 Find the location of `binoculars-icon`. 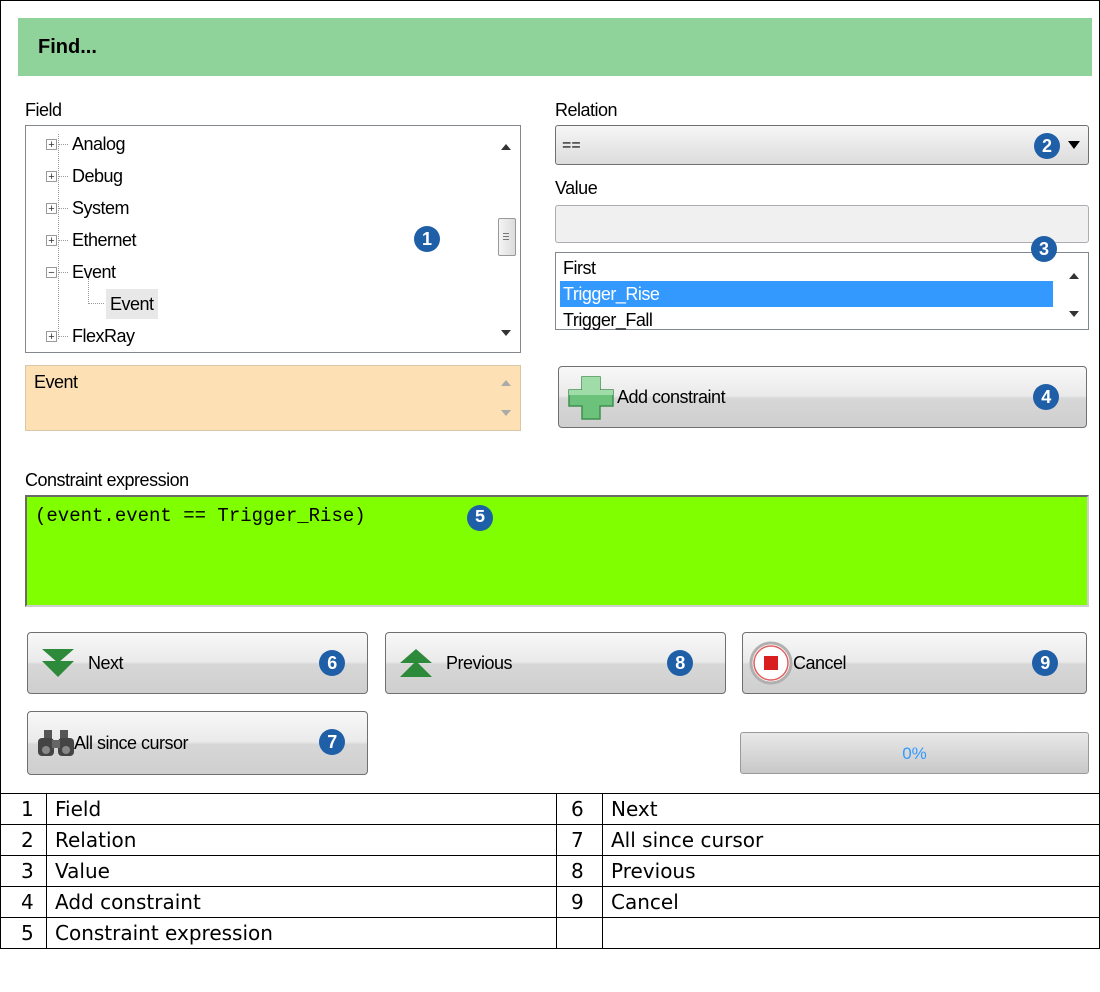

binoculars-icon is located at coordinates (56, 743).